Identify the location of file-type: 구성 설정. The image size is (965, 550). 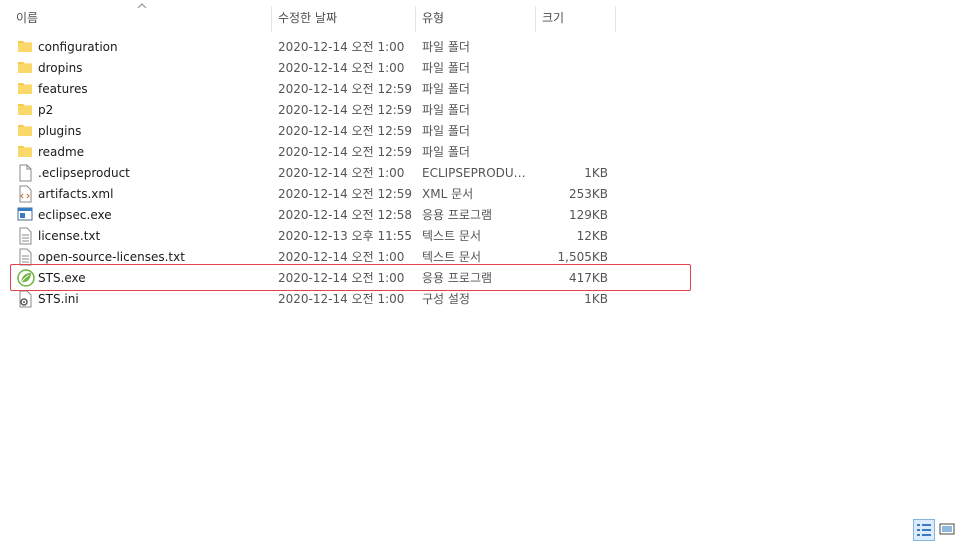
(446, 299).